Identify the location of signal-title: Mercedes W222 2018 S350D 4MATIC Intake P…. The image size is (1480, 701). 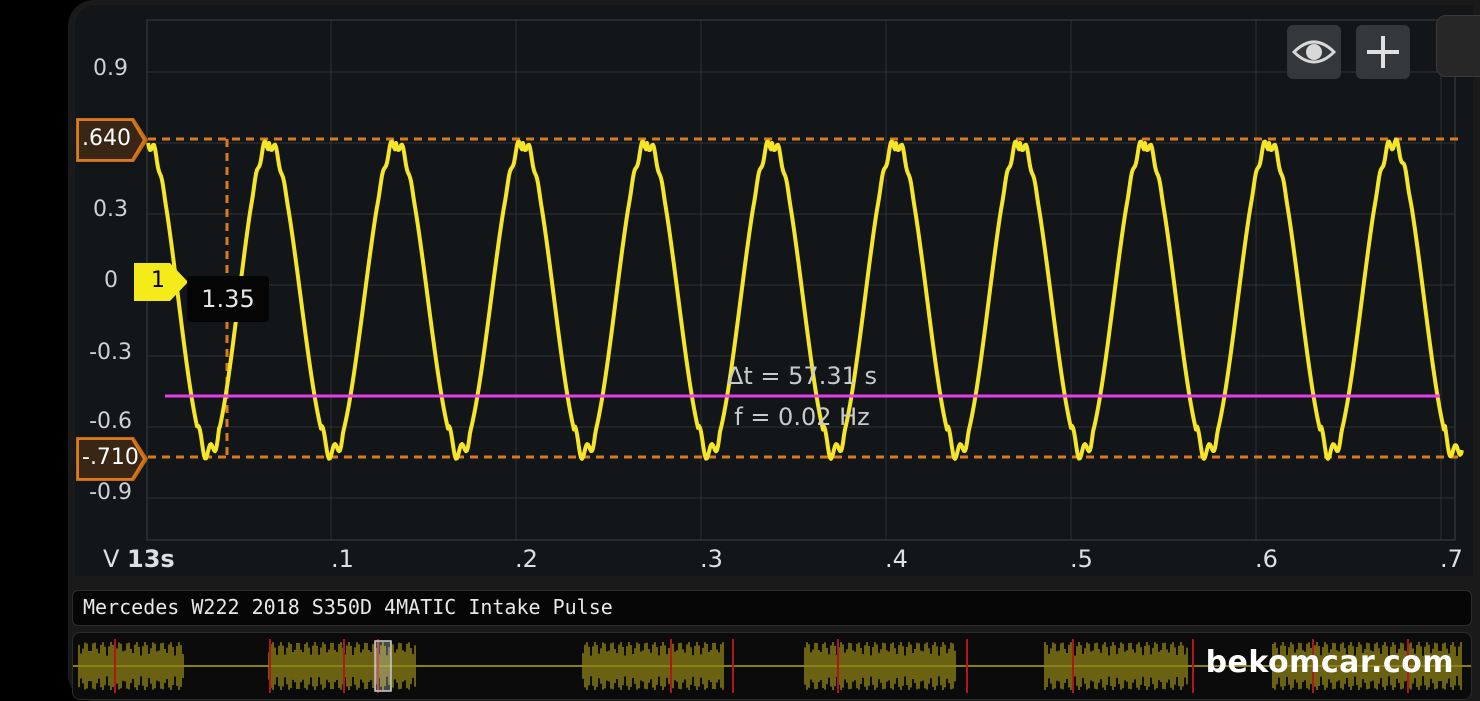
(348, 607).